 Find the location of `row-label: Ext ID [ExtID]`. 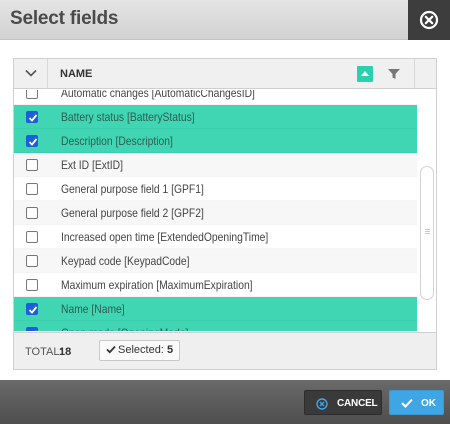

row-label: Ext ID [ExtID] is located at coordinates (92, 165).